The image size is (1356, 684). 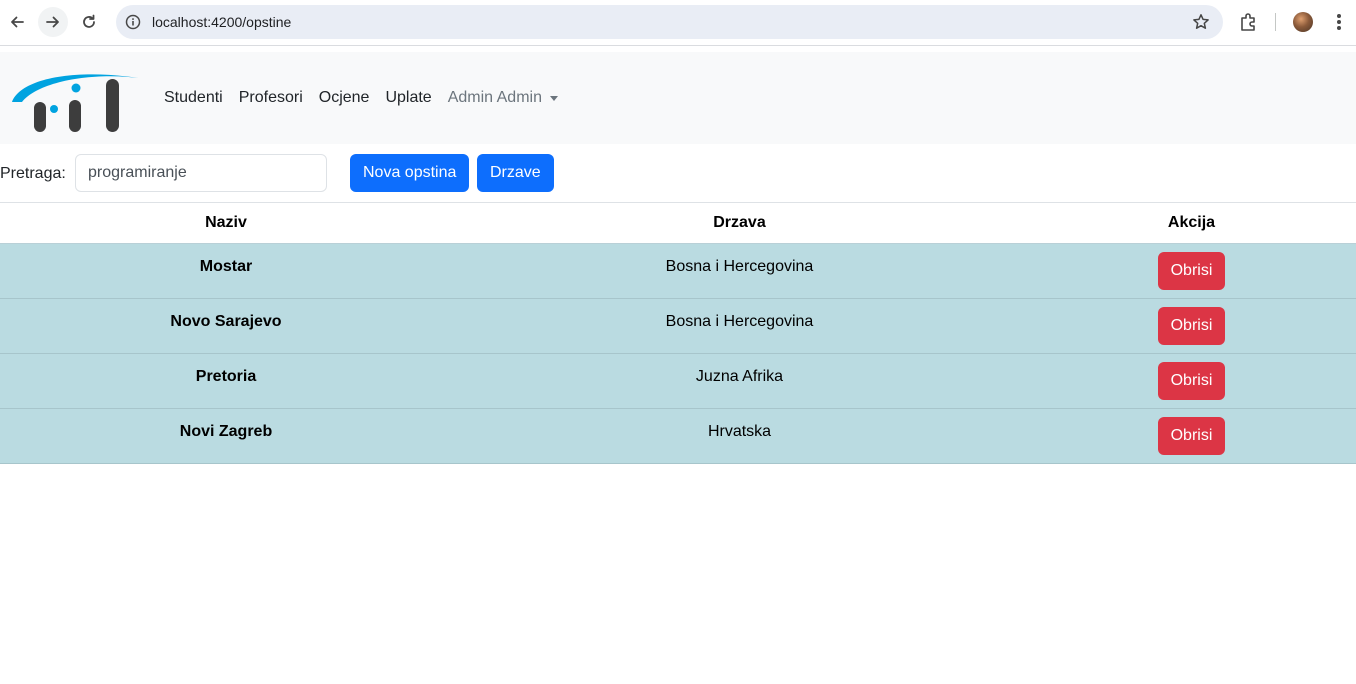 I want to click on reload-button, so click(x=89, y=22).